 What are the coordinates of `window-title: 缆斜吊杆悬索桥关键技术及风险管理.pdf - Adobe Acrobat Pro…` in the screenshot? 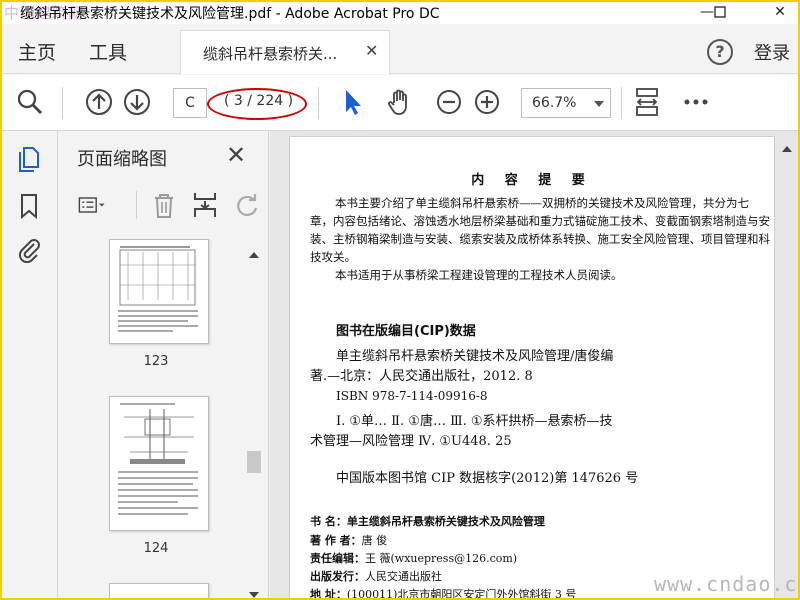 It's located at (230, 14).